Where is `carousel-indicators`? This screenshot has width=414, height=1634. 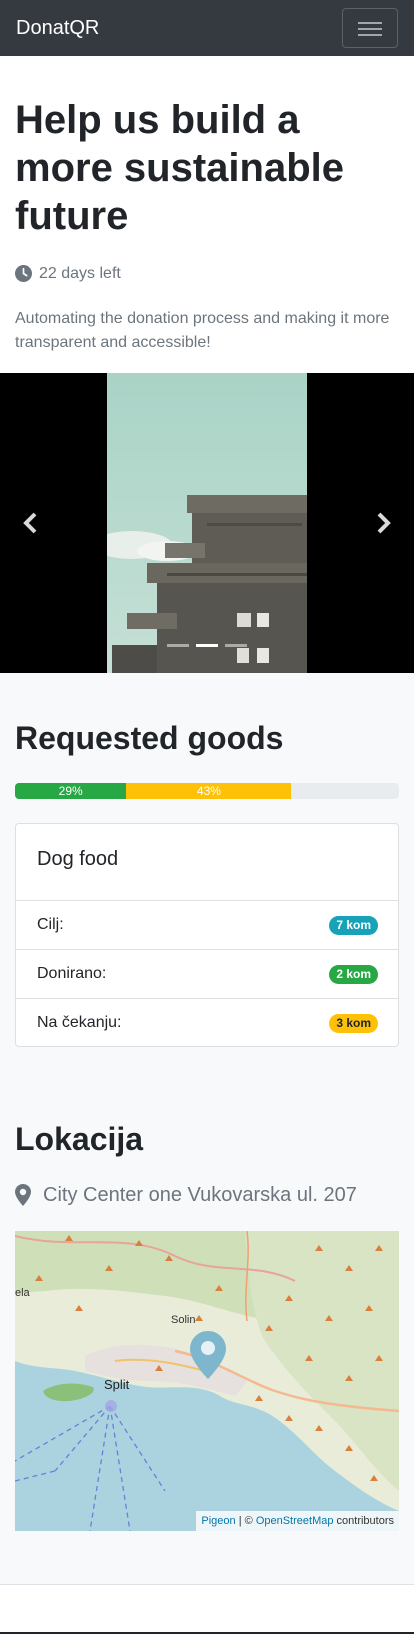 carousel-indicators is located at coordinates (212, 646).